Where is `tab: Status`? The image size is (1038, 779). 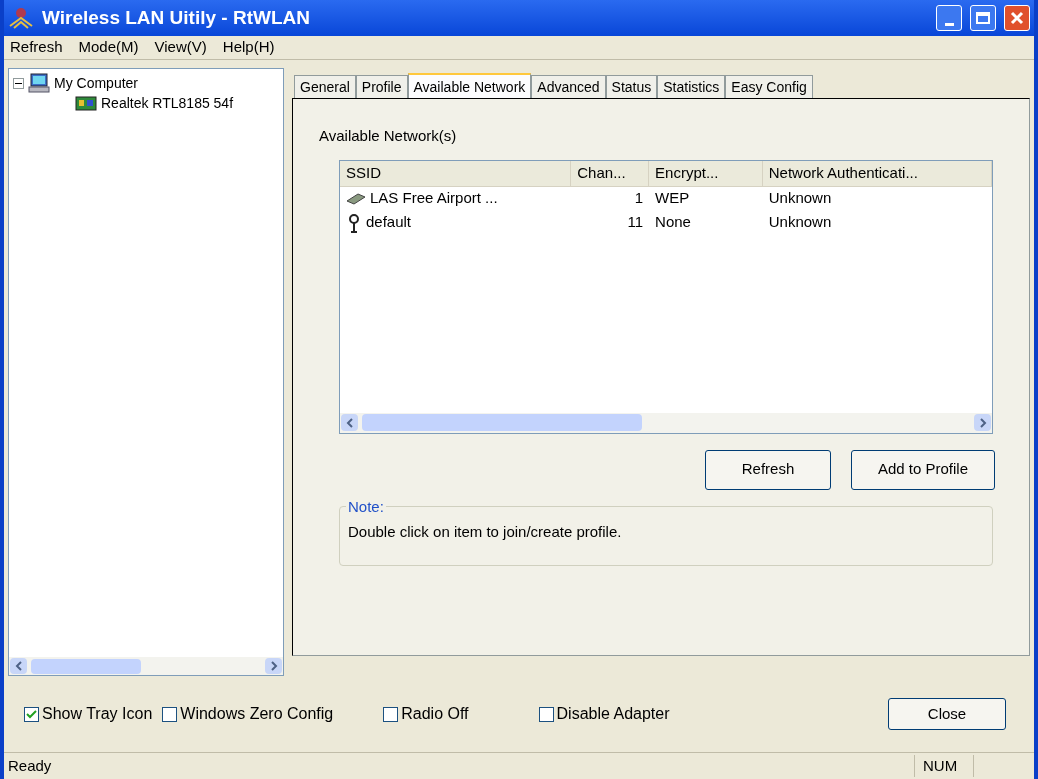
tab: Status is located at coordinates (631, 86).